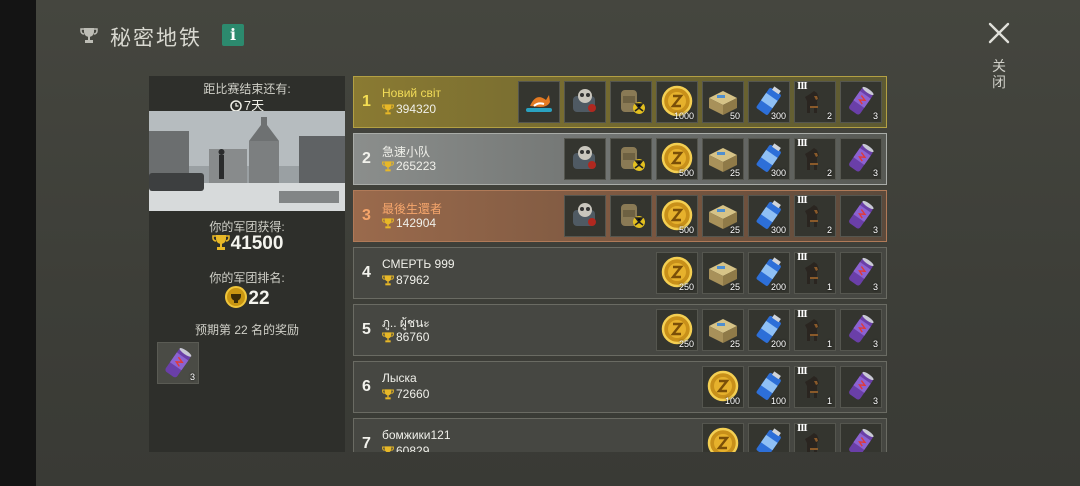 The height and width of the screenshot is (486, 1080). I want to click on info-button: i, so click(233, 35).